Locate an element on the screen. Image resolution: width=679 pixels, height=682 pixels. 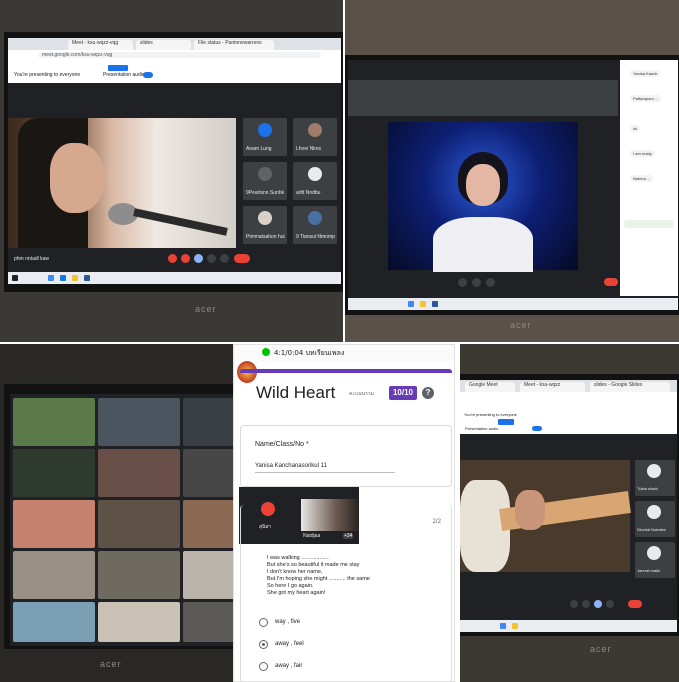
participant-tile: Tukta ubahi is located at coordinates (655, 478).